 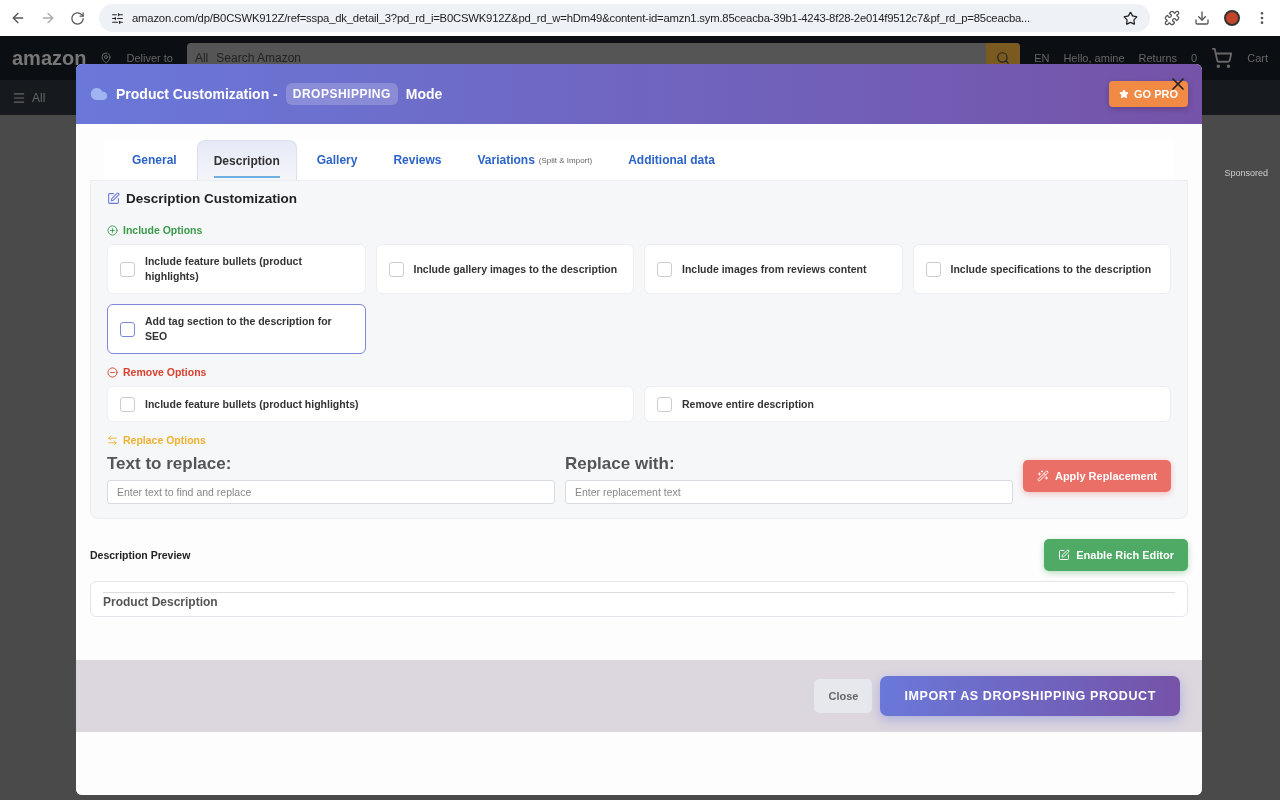 I want to click on input-field: Enter replacement text, so click(x=789, y=492).